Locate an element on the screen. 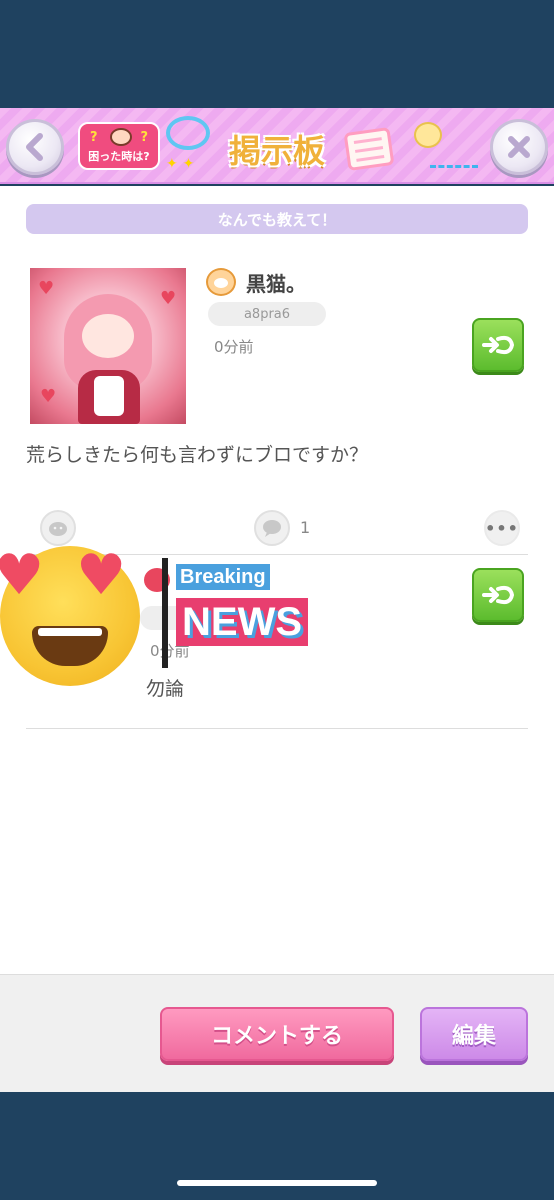  comment-count-button is located at coordinates (272, 528).